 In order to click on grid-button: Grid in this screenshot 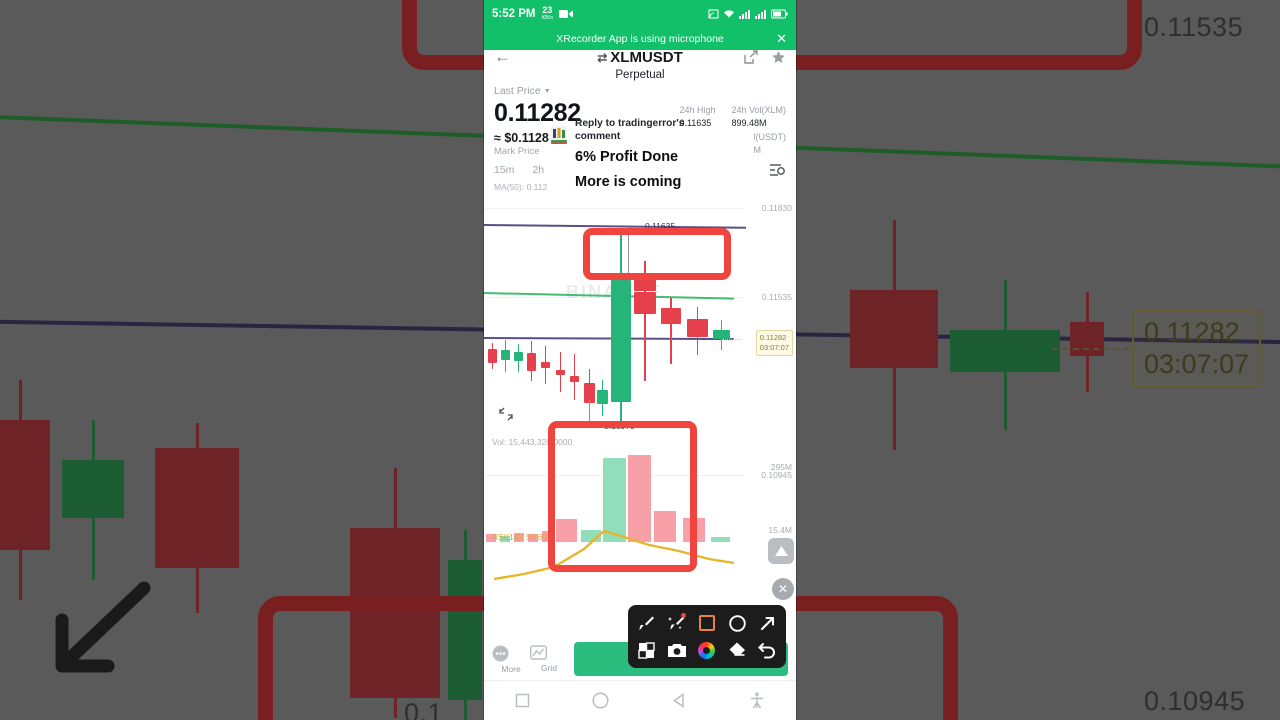, I will do `click(549, 659)`.